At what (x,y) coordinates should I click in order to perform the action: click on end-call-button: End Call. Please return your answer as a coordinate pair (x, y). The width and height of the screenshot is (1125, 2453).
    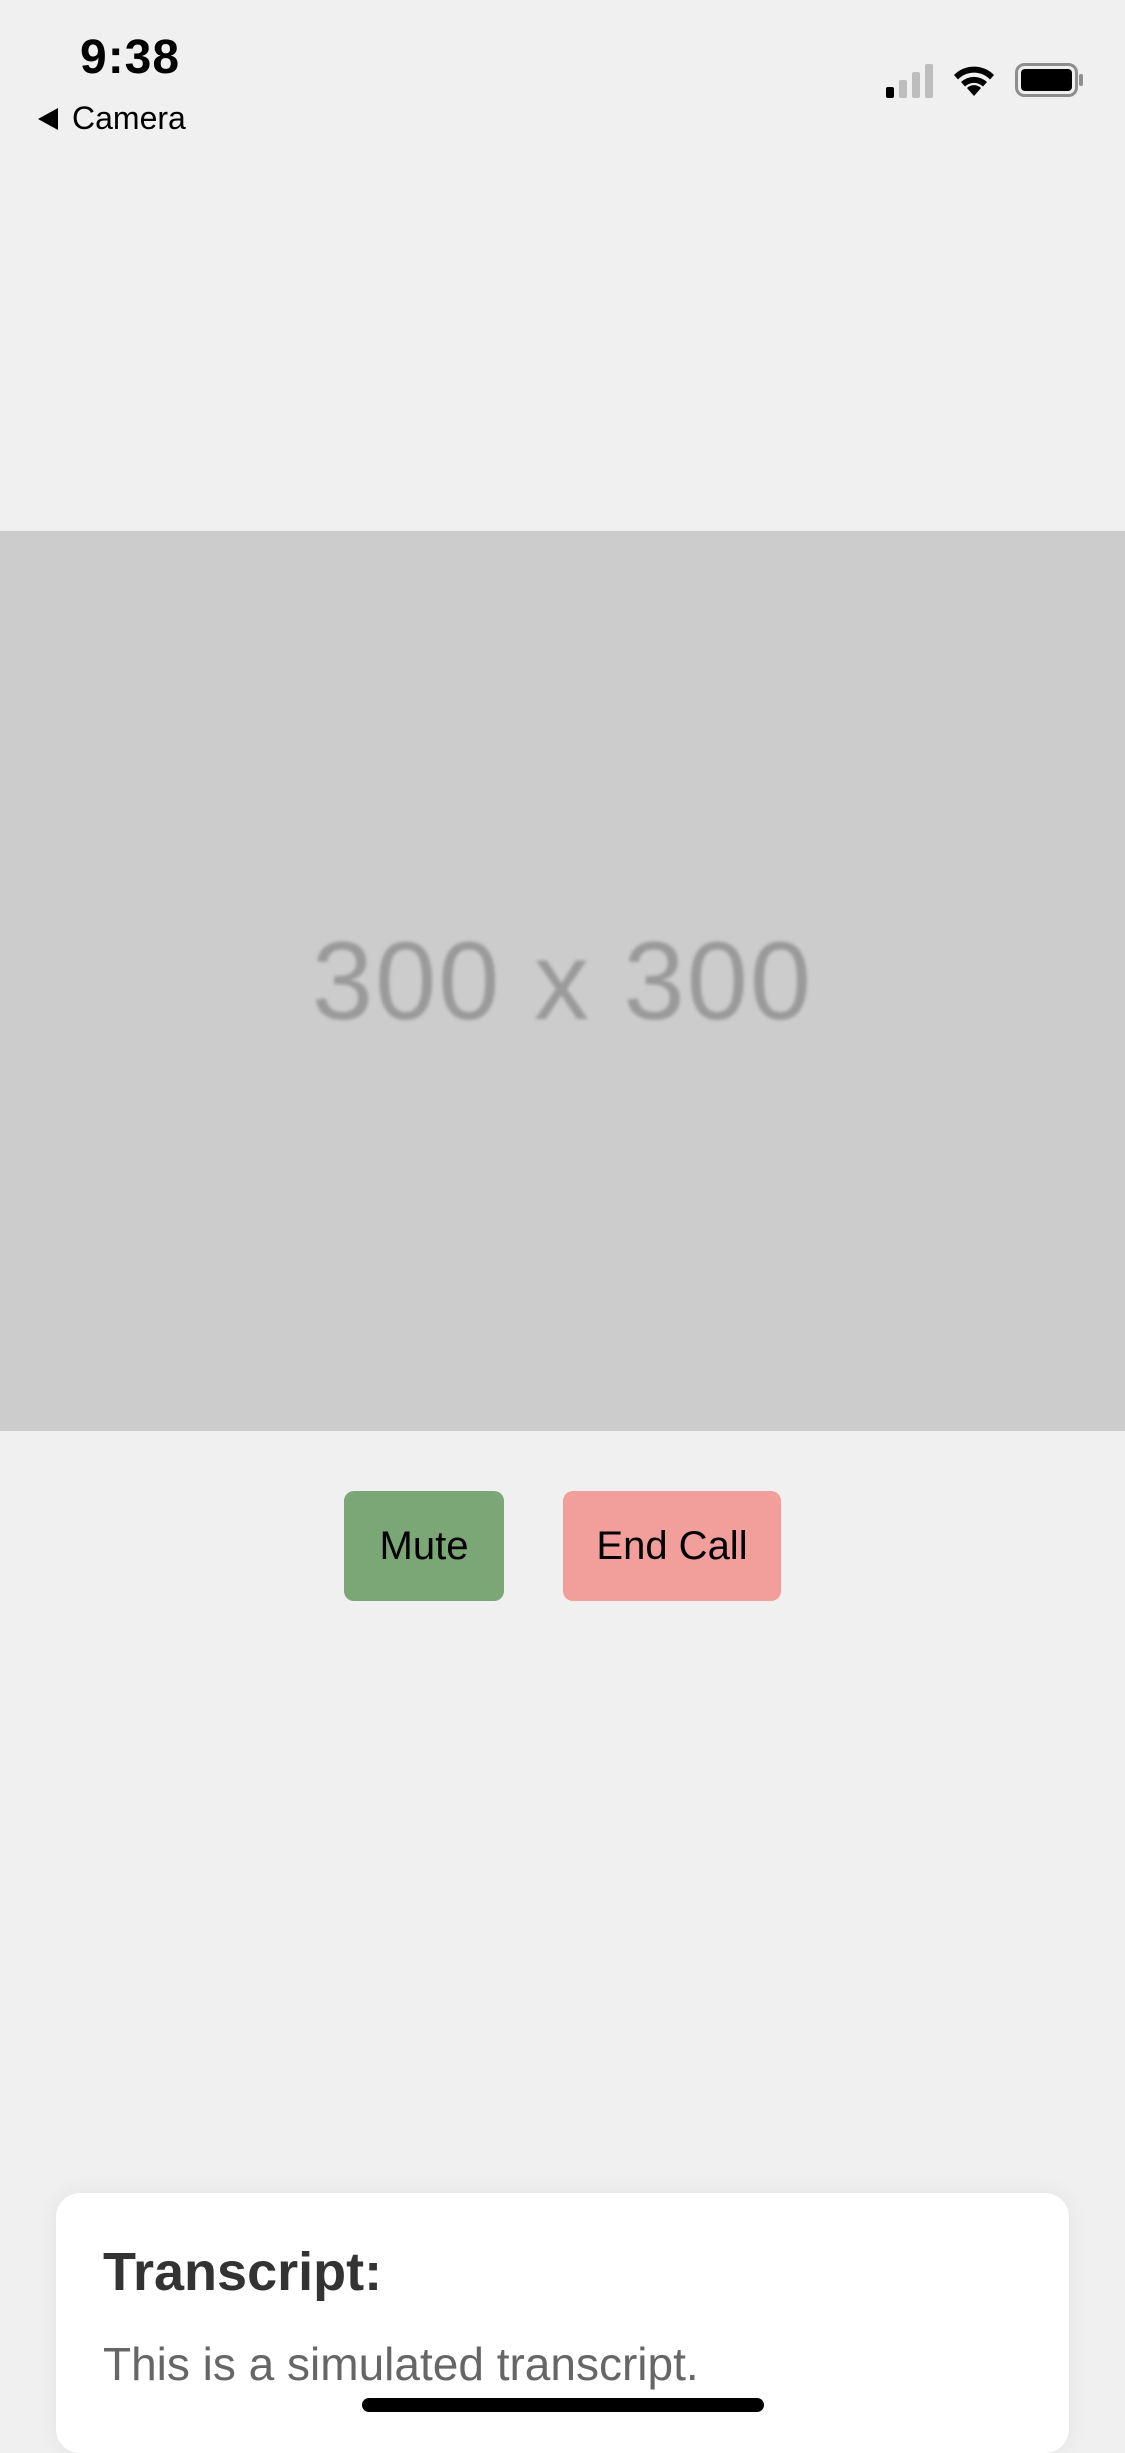
    Looking at the image, I should click on (672, 1546).